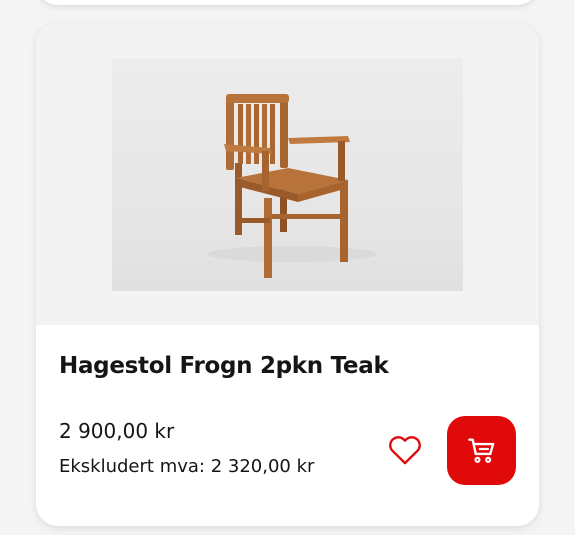 The image size is (575, 535). I want to click on previous-product-card, so click(287, 2).